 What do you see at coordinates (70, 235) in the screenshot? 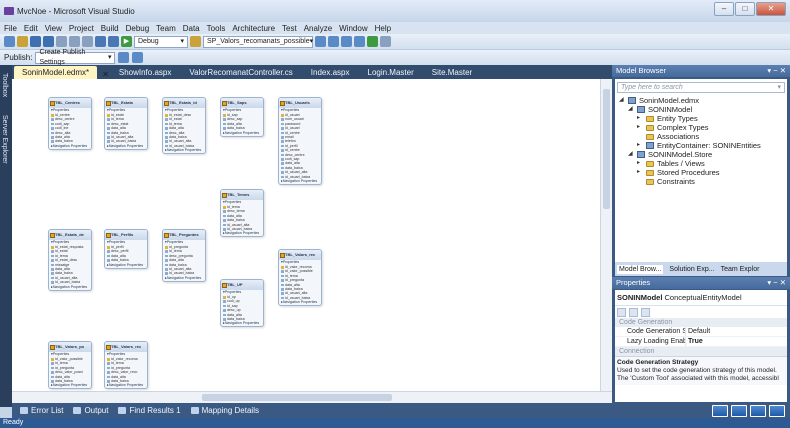
I see `entity-title: TBL_Estats_de` at bounding box center [70, 235].